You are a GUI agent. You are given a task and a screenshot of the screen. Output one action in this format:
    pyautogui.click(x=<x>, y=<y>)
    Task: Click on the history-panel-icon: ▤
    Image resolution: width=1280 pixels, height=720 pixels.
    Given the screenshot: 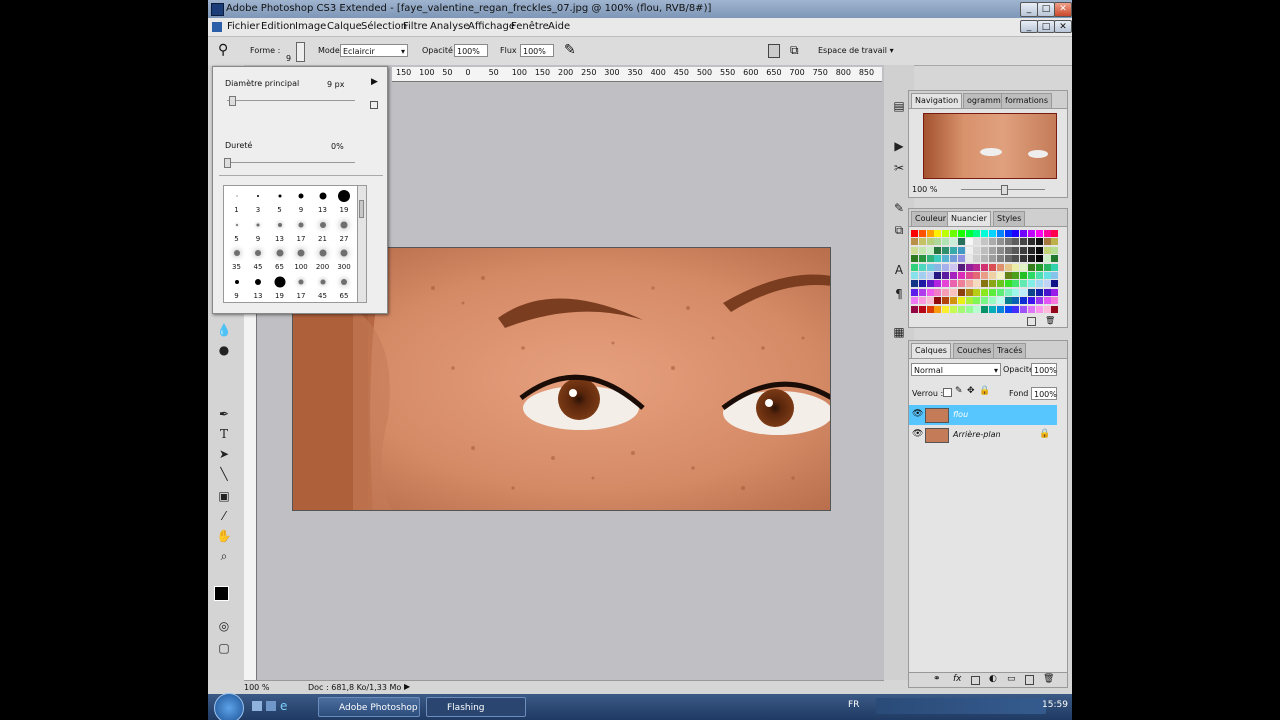 What is the action you would take?
    pyautogui.click(x=899, y=106)
    